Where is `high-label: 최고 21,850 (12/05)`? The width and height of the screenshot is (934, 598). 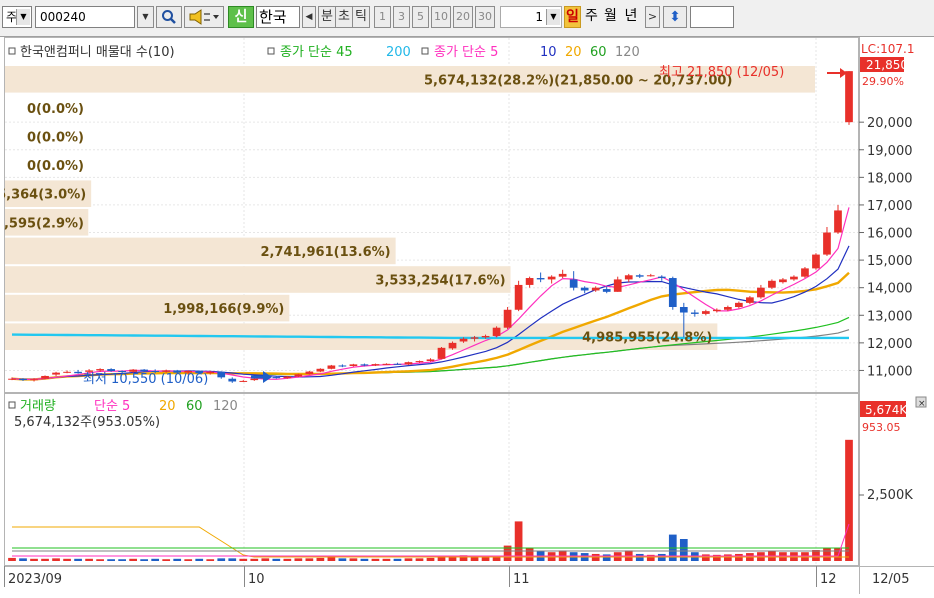
high-label: 최고 21,850 (12/05) is located at coordinates (721, 72).